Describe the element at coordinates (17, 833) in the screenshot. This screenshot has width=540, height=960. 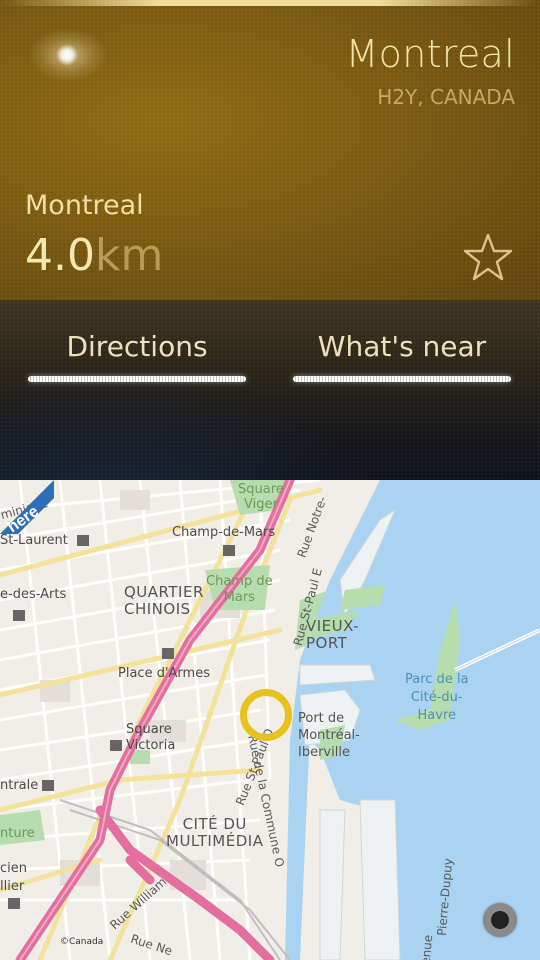
I see `label-nture: nture` at that location.